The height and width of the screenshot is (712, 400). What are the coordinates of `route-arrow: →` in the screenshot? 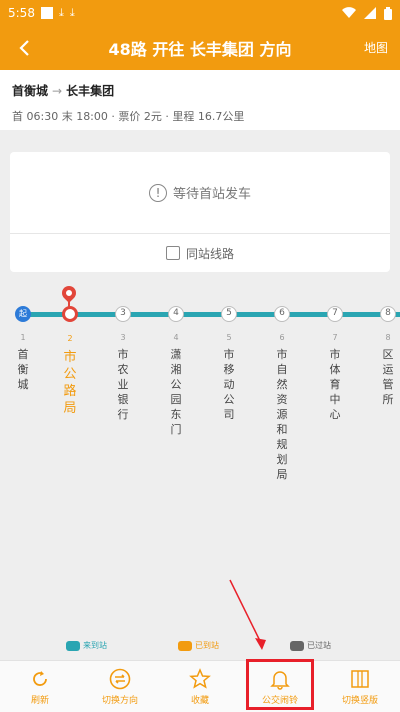 It's located at (57, 91).